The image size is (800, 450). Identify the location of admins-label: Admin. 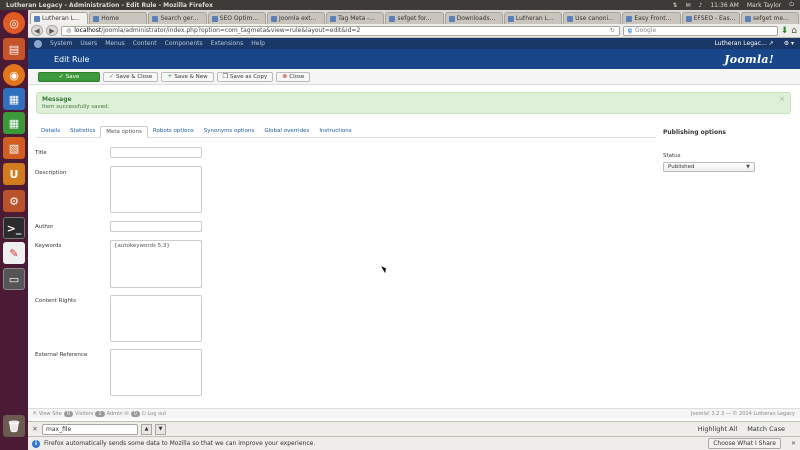
(114, 413).